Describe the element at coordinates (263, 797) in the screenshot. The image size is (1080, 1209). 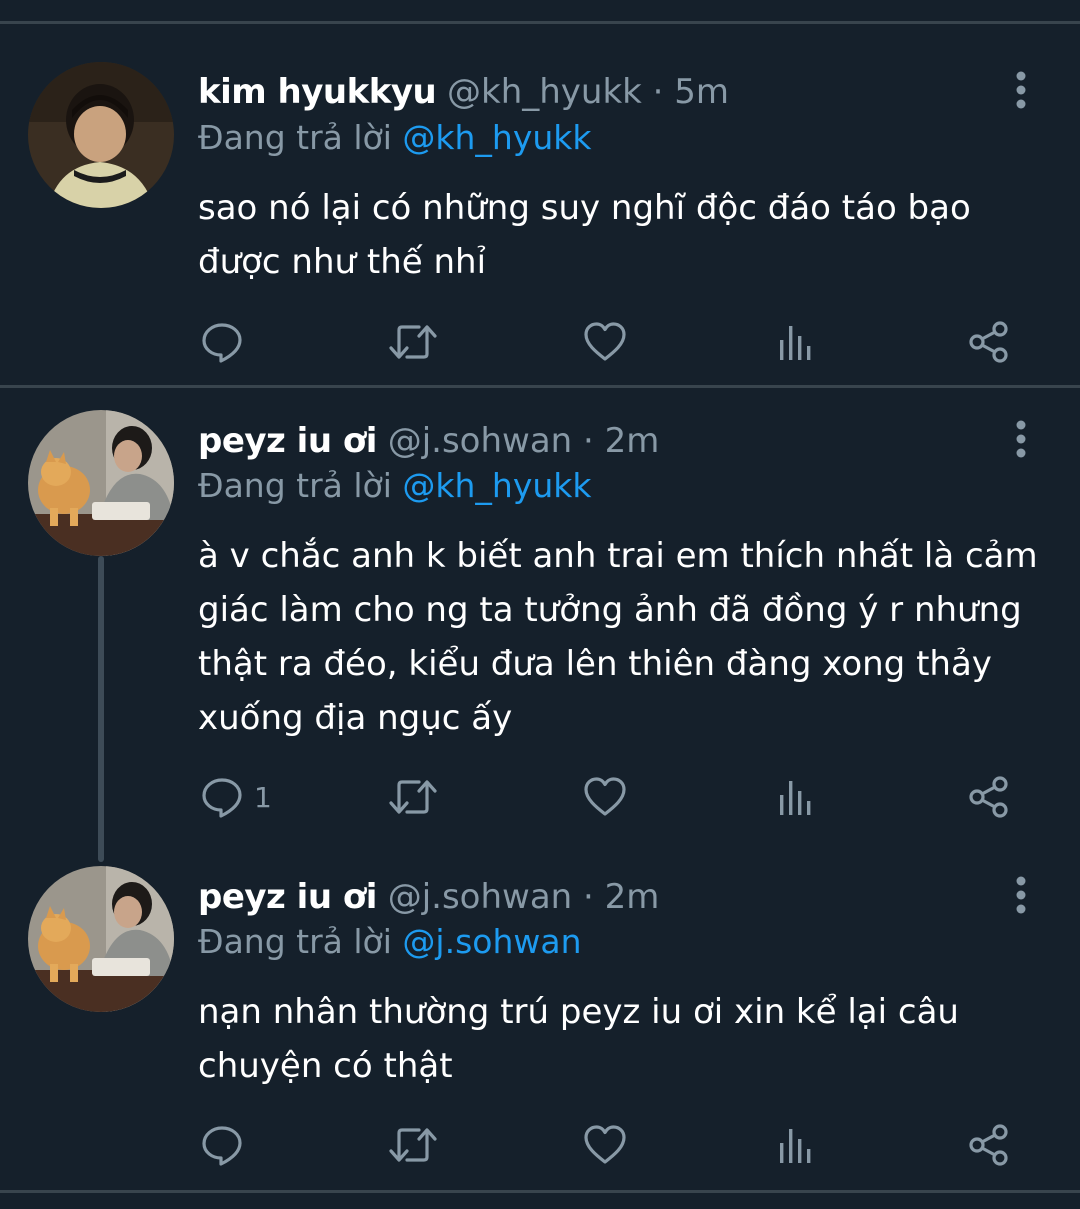
I see `reply-count: 1` at that location.